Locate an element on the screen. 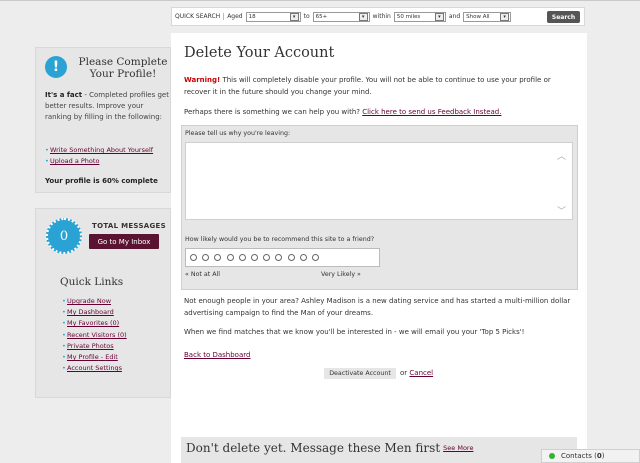 This screenshot has height=463, width=640. aged-label: Aged is located at coordinates (235, 16).